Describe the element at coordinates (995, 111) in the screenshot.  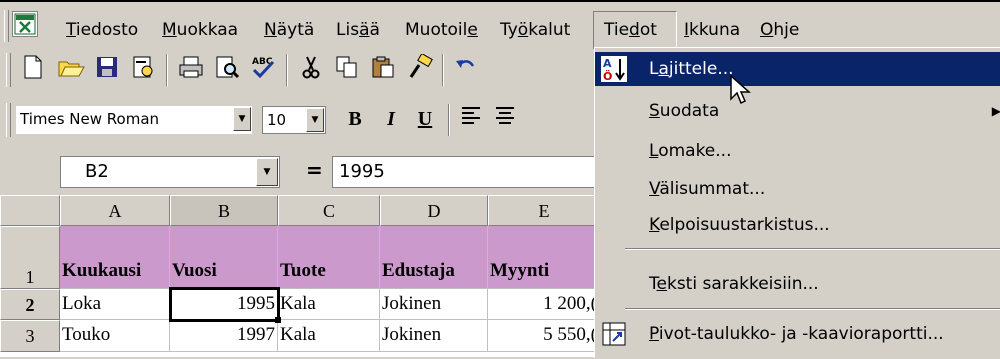
I see `submenu-arrow-icon: ▶` at that location.